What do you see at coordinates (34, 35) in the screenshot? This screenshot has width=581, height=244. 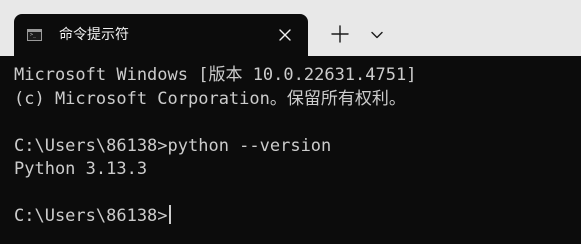 I see `command-prompt-icon: >_` at bounding box center [34, 35].